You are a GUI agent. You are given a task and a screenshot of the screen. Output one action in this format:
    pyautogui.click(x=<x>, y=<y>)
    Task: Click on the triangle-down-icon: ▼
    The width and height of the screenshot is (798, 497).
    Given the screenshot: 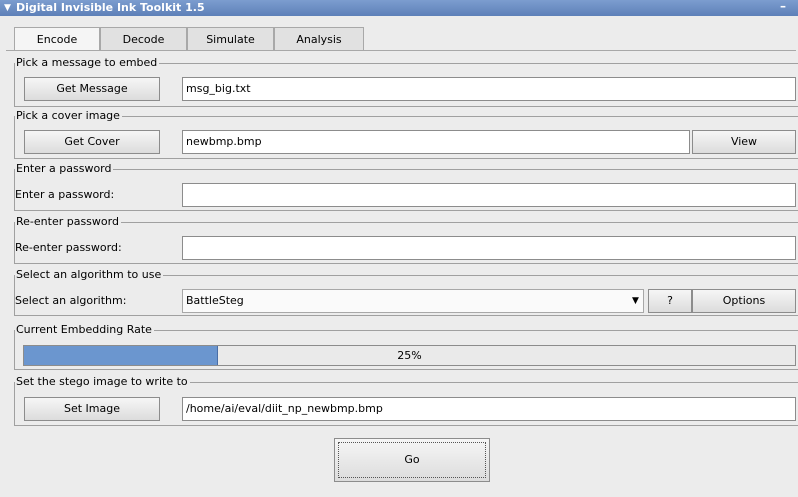 What is the action you would take?
    pyautogui.click(x=7, y=8)
    